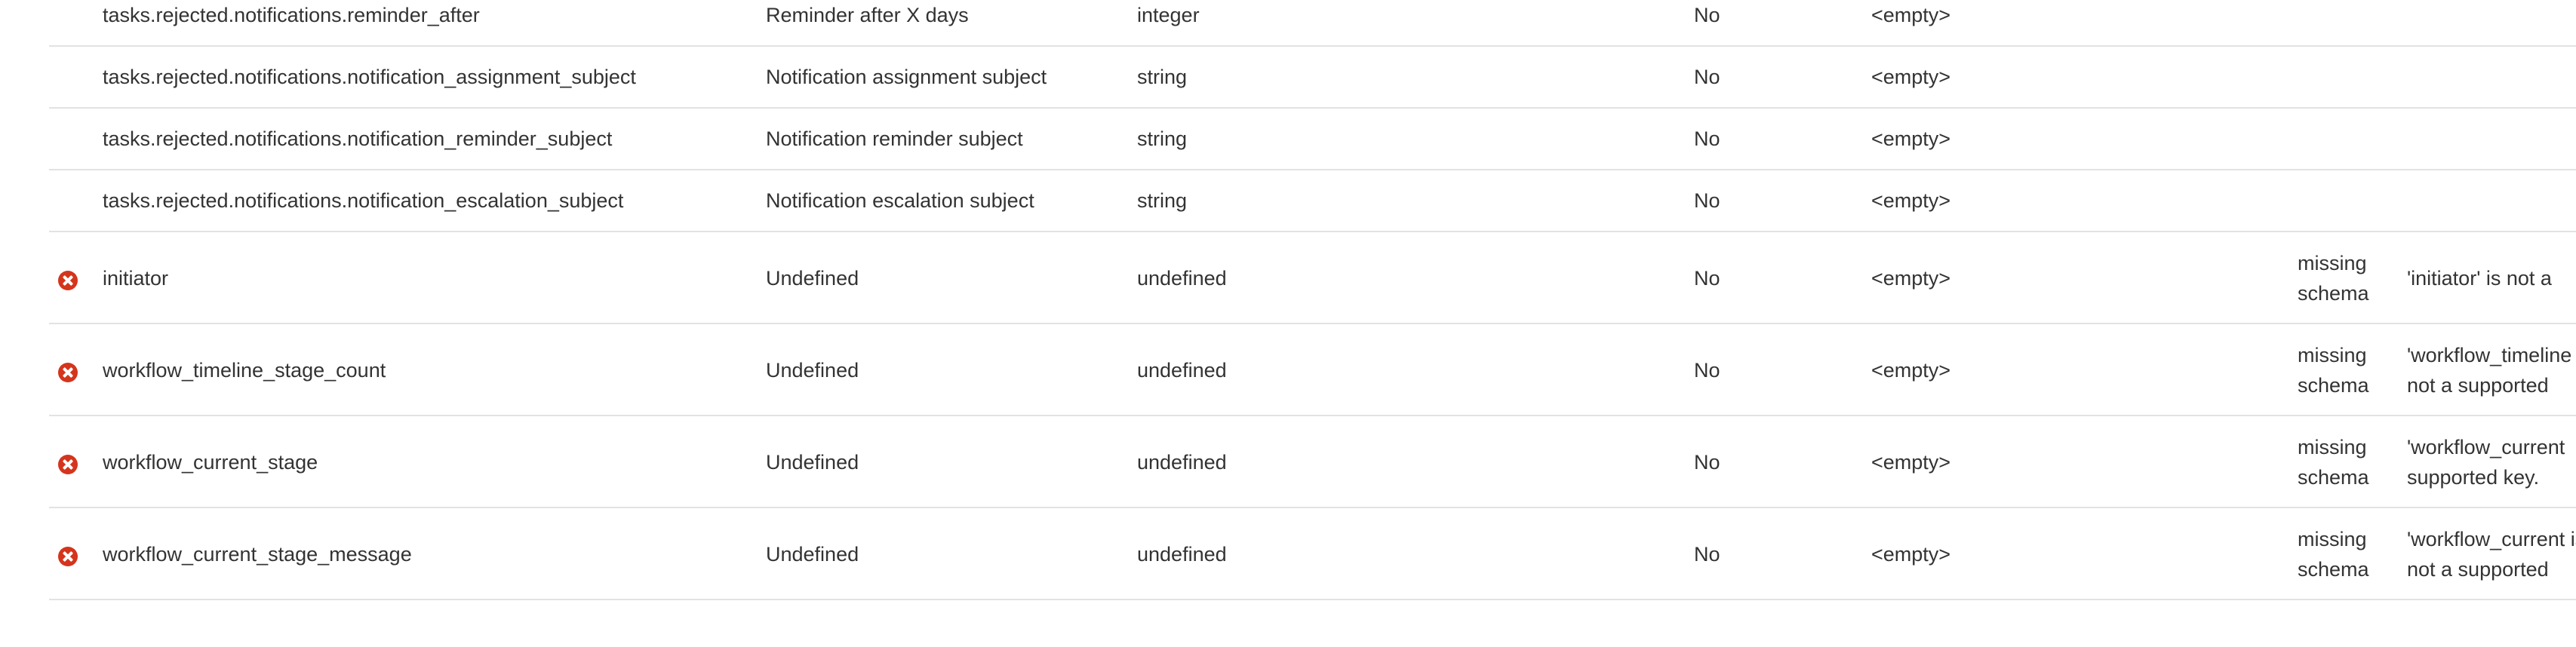 Image resolution: width=2576 pixels, height=647 pixels. I want to click on row-label: Reminder after X days, so click(867, 15).